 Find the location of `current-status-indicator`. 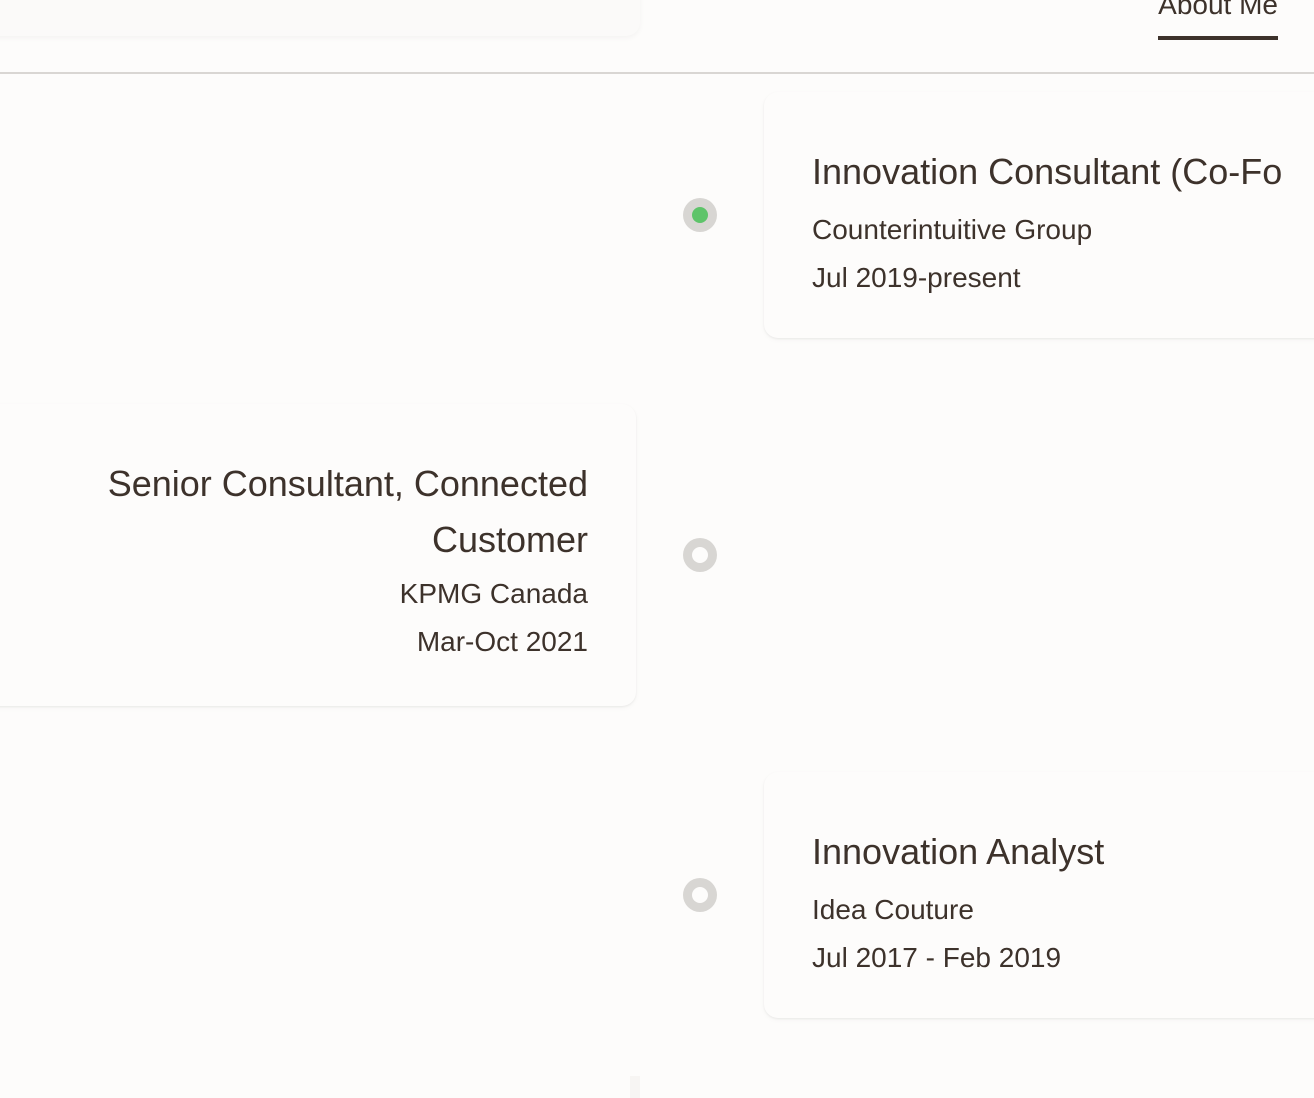

current-status-indicator is located at coordinates (700, 215).